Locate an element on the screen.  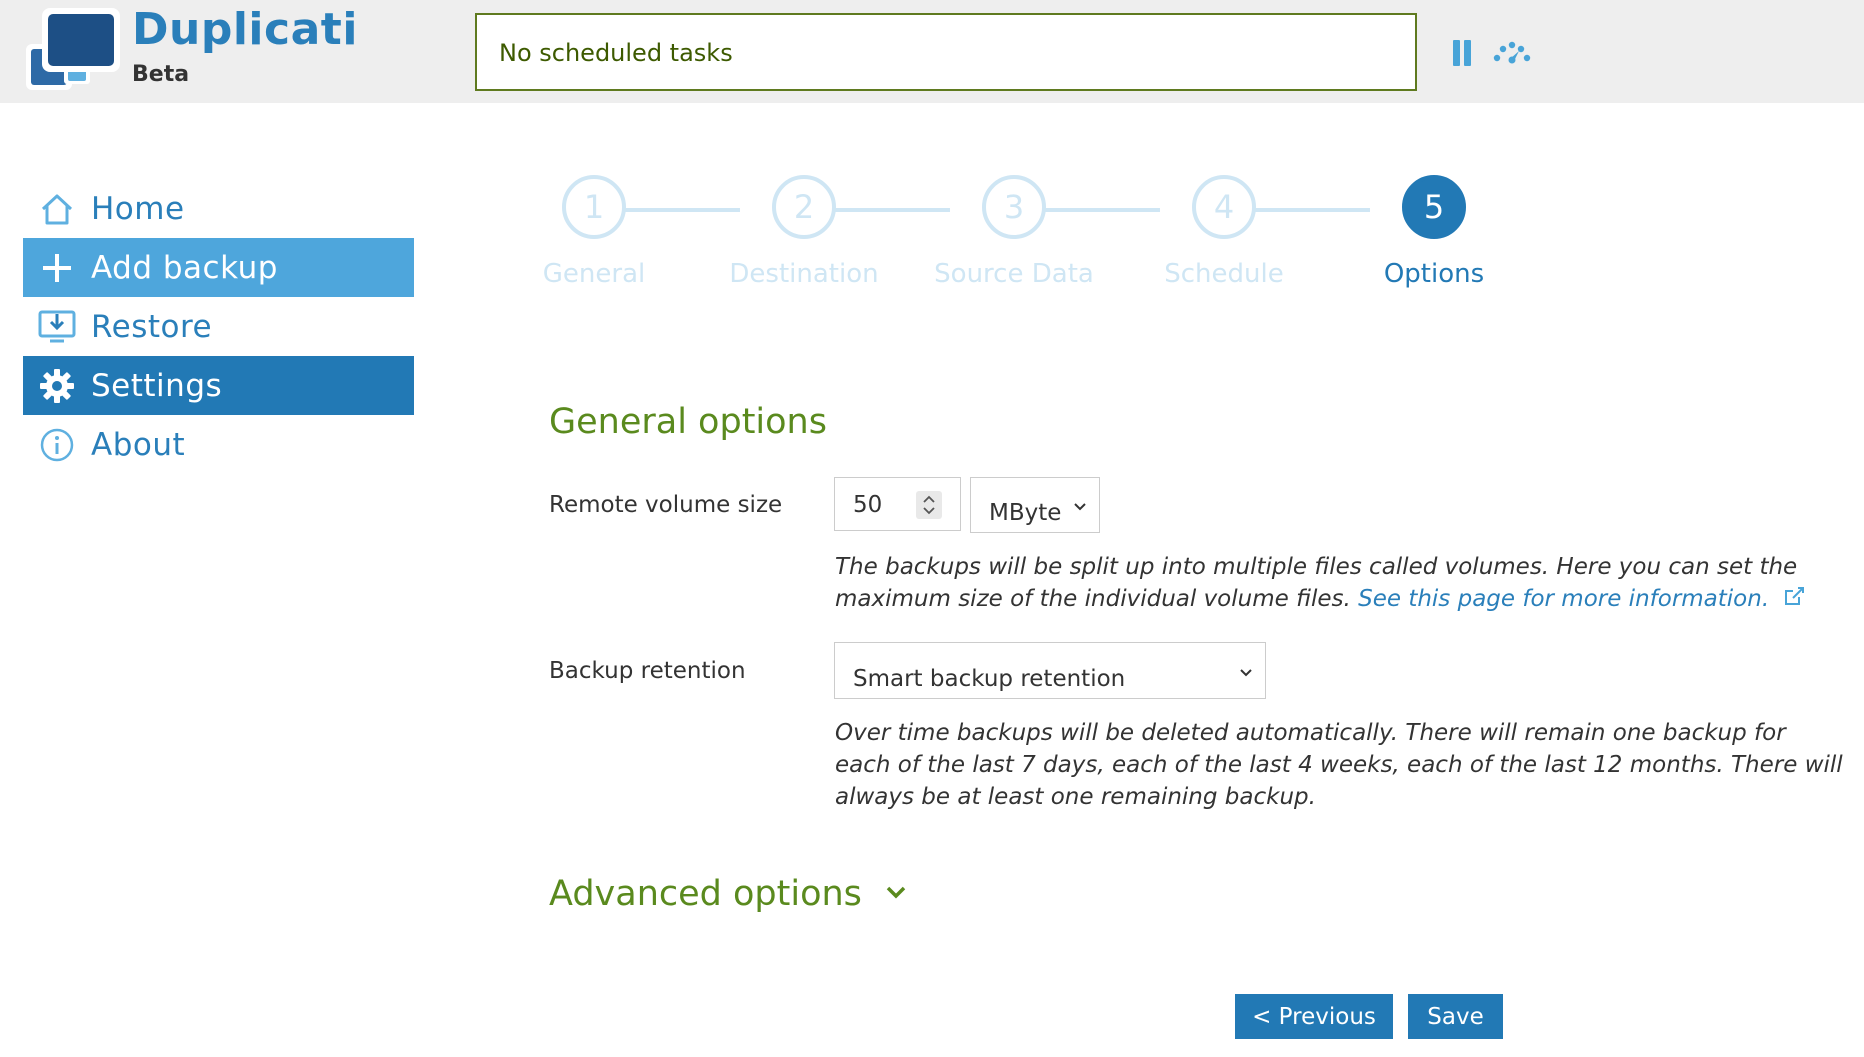
brand-subtitle: Beta is located at coordinates (161, 74).